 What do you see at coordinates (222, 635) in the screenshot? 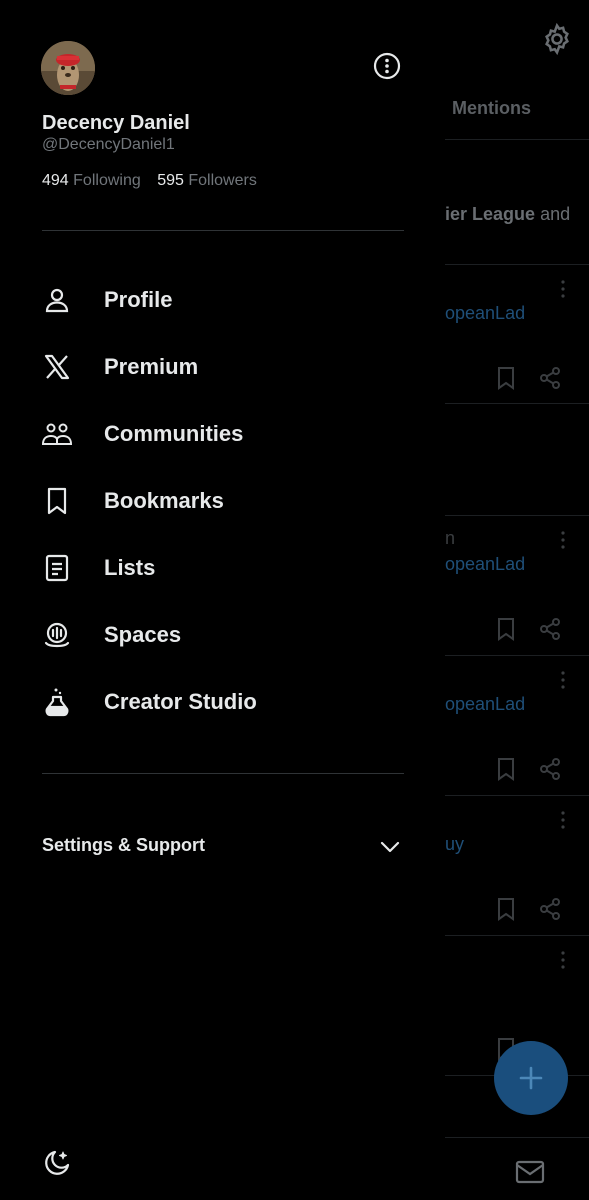
I see `menu-item-spaces: Spaces` at bounding box center [222, 635].